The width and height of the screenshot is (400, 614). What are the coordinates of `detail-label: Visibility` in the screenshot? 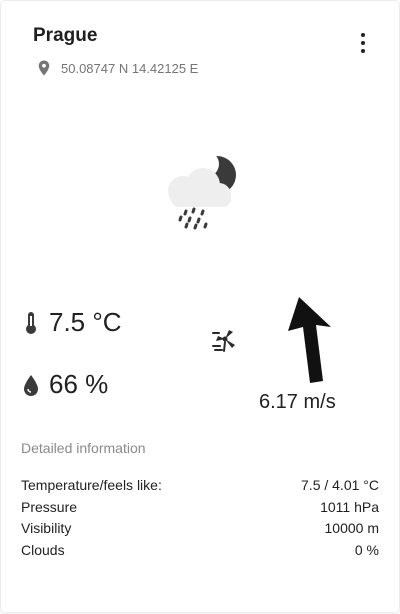 It's located at (46, 528).